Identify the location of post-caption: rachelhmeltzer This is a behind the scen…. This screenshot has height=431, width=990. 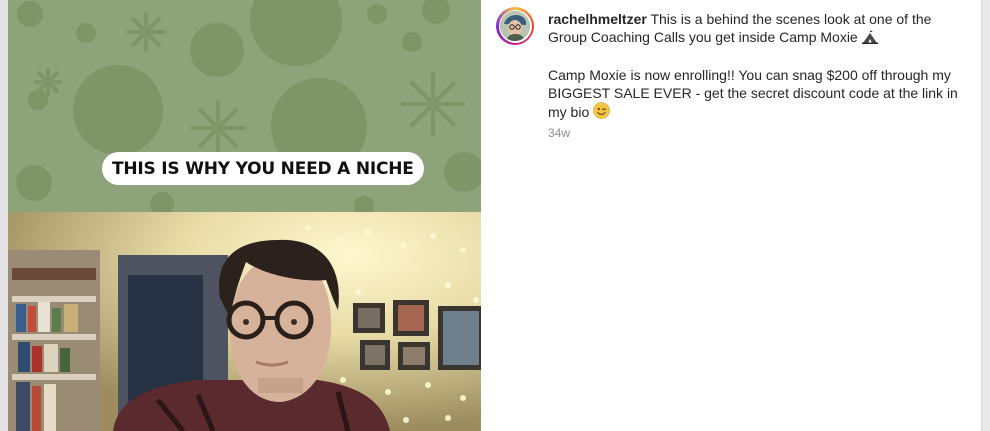
(755, 66).